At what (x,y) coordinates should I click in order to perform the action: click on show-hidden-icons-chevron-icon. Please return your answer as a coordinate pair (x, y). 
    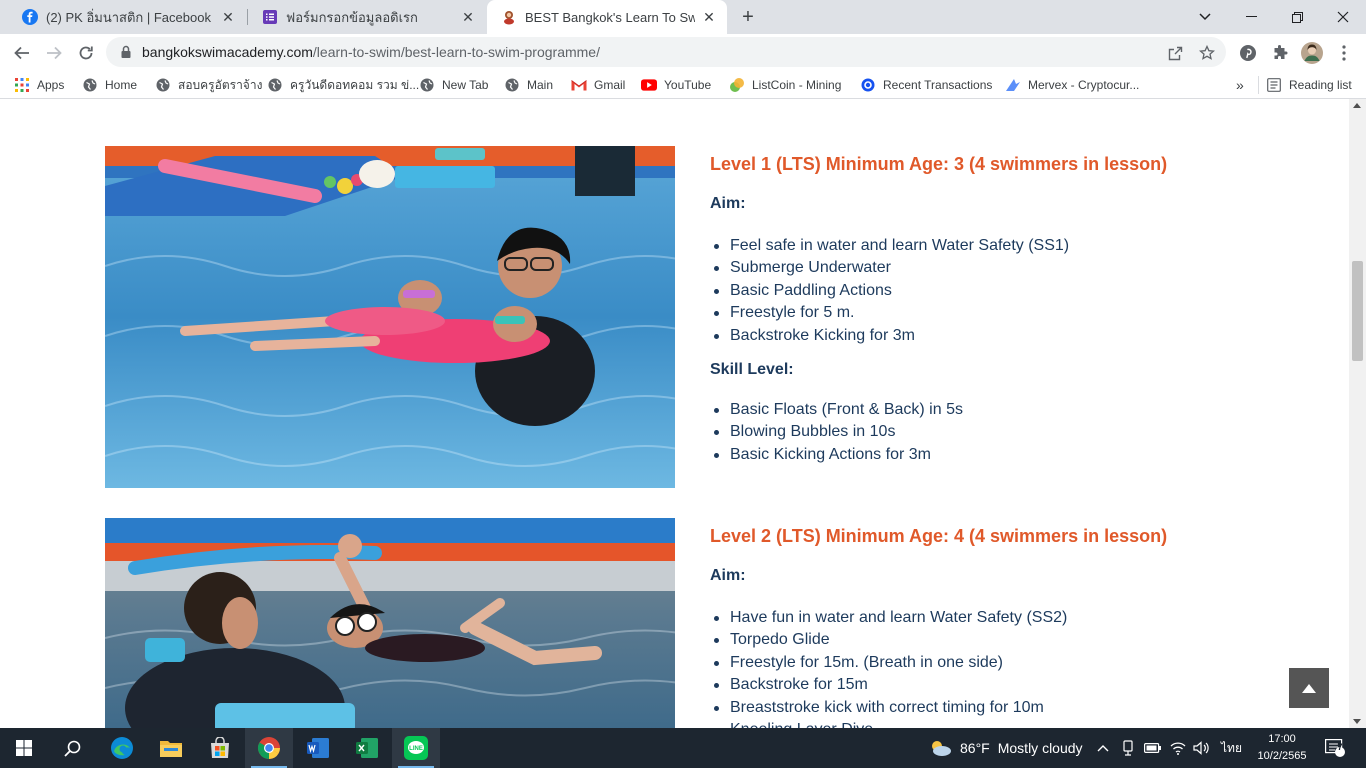
    Looking at the image, I should click on (1103, 748).